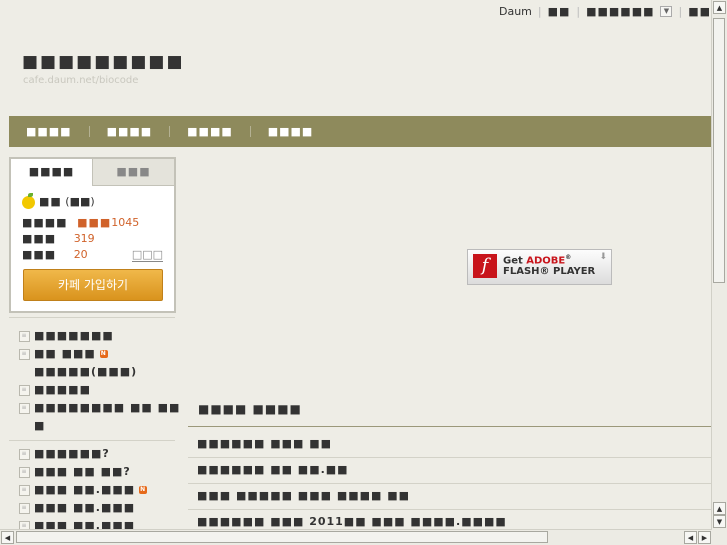 The height and width of the screenshot is (545, 727). I want to click on post-item: ■■■■■■ ■■■ ■■, so click(264, 443).